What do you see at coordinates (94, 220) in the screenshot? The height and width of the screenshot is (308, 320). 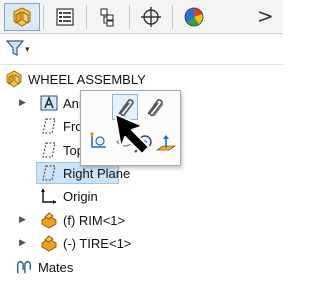 I see `tree-item-label: (f) RIM<1>` at bounding box center [94, 220].